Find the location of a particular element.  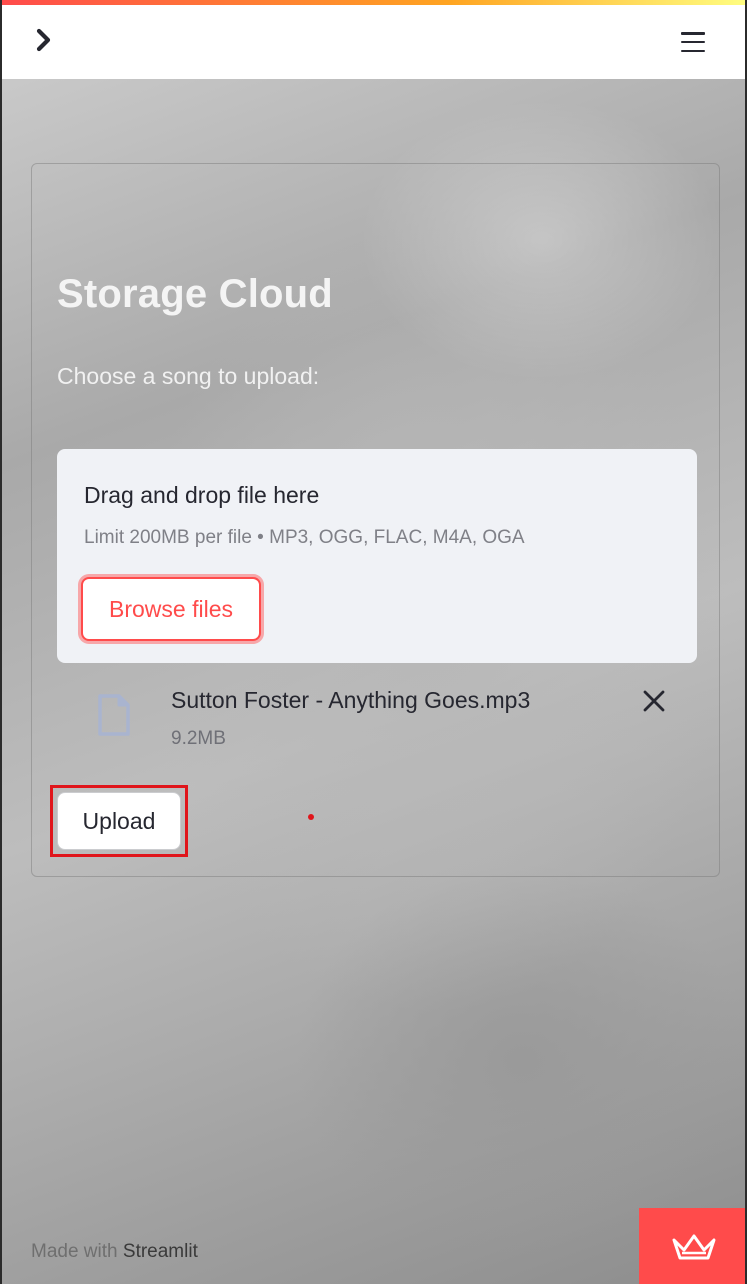

footer-made-with-text: Made with is located at coordinates (74, 1251).